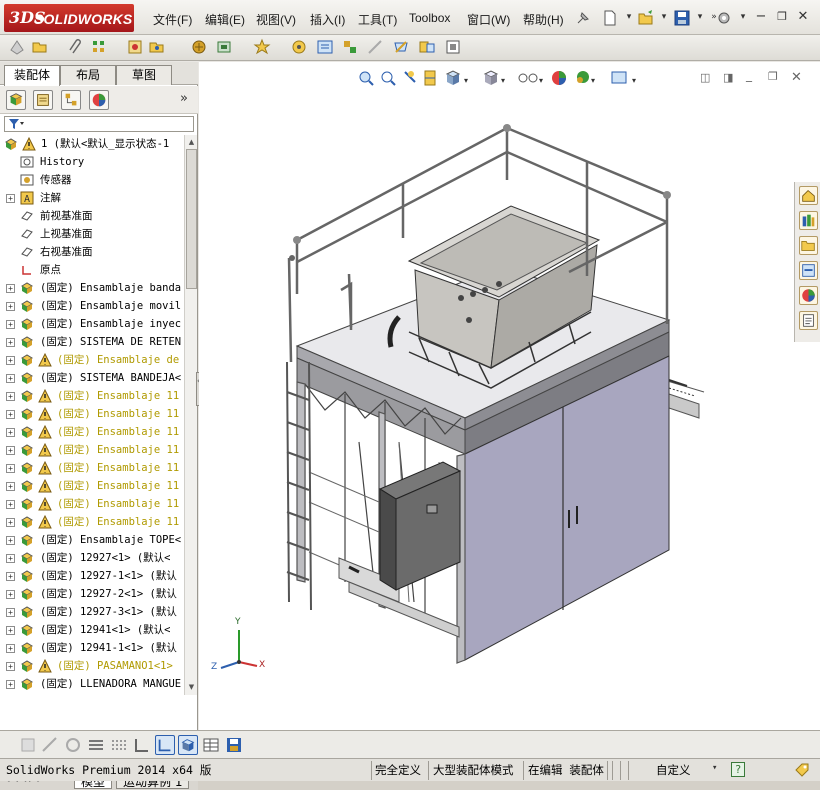 This screenshot has height=790, width=820. What do you see at coordinates (69, 18) in the screenshot?
I see `solidworks-logo: 3DS SOLIDWORKS` at bounding box center [69, 18].